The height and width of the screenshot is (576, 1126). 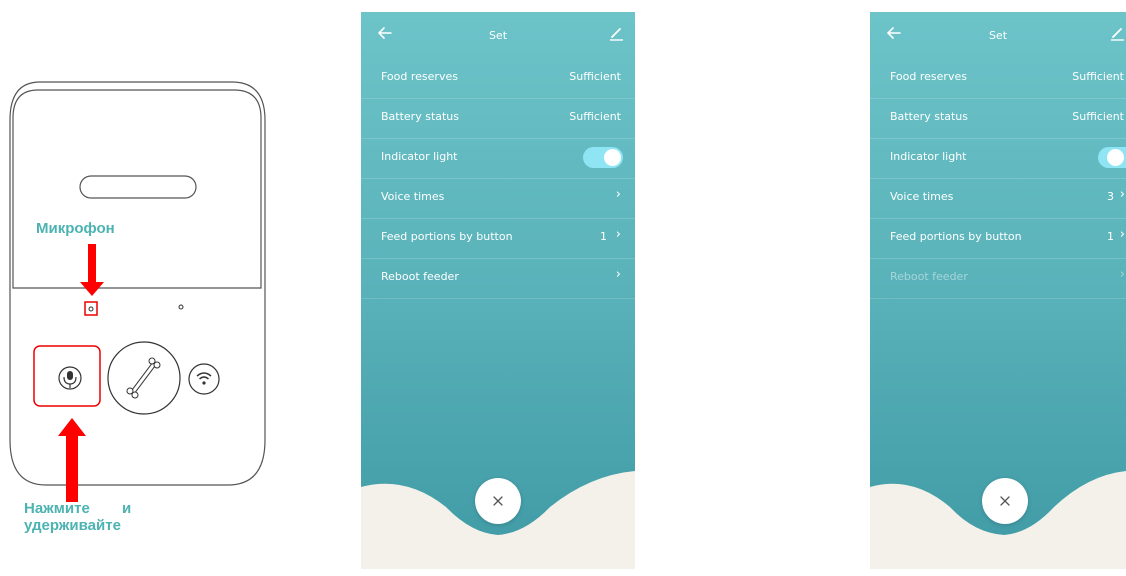 What do you see at coordinates (998, 199) in the screenshot?
I see `row-voice-times: Voice times 3 ›` at bounding box center [998, 199].